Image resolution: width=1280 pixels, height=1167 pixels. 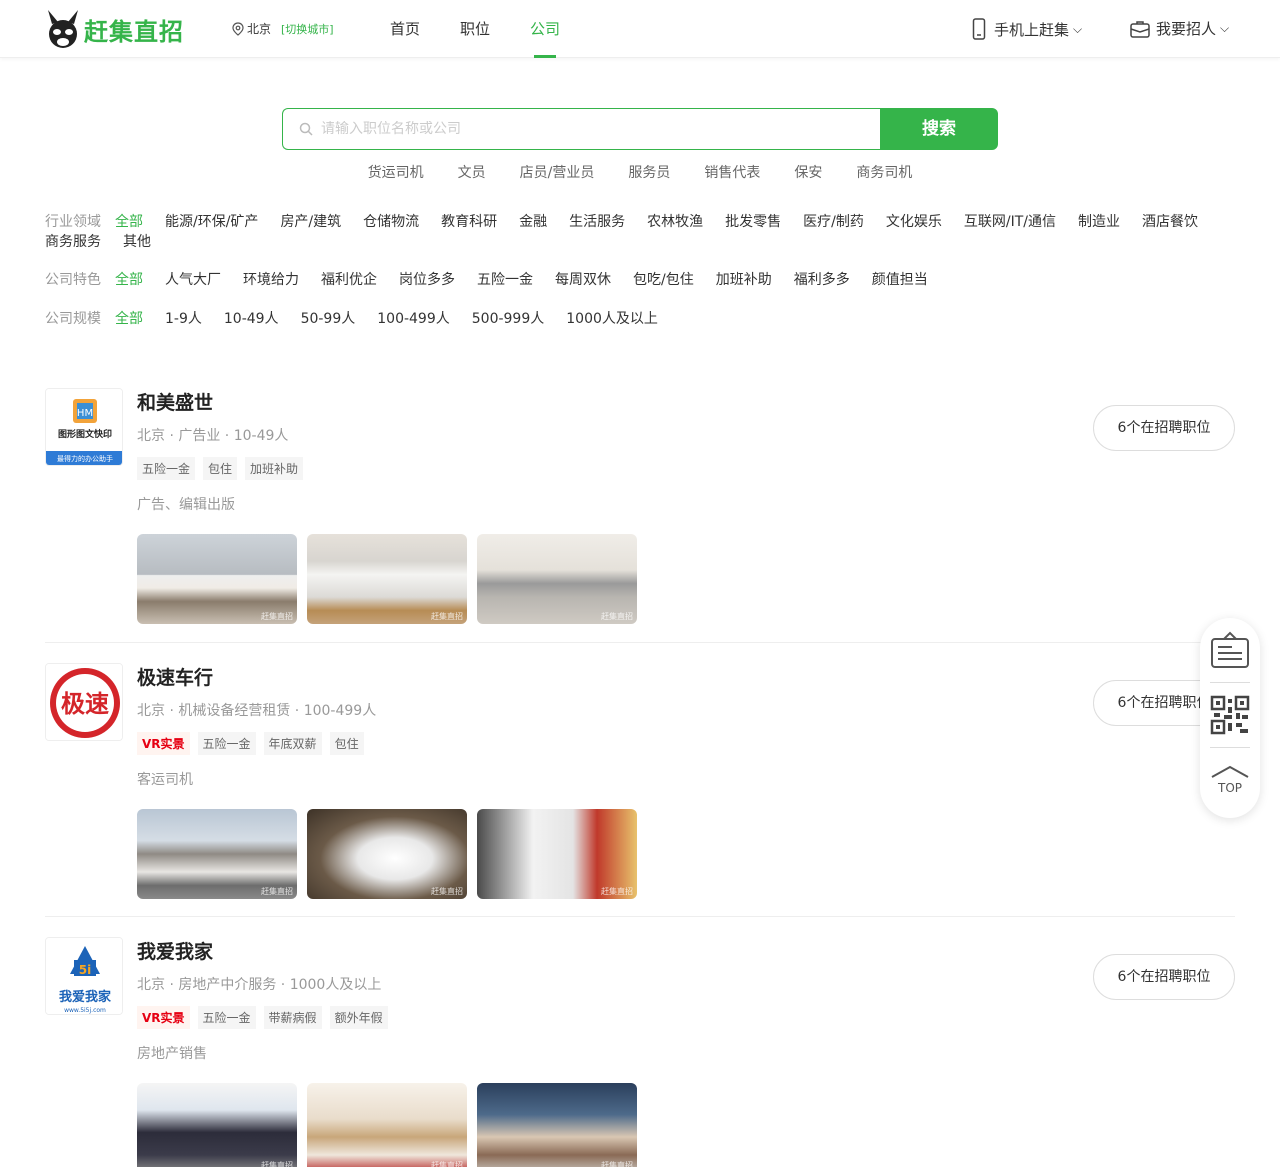 I want to click on hot-keyword: 店员/营业员, so click(x=557, y=172).